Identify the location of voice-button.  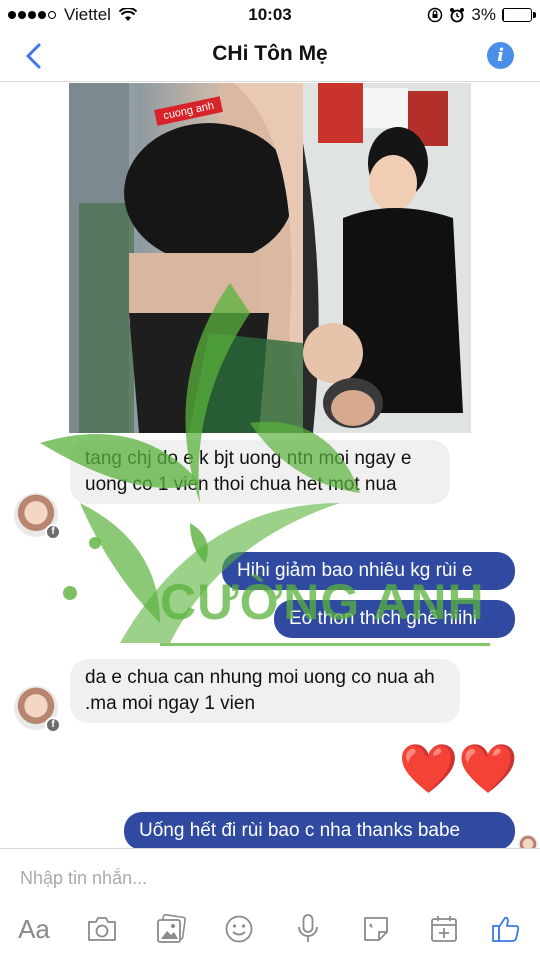
(308, 929).